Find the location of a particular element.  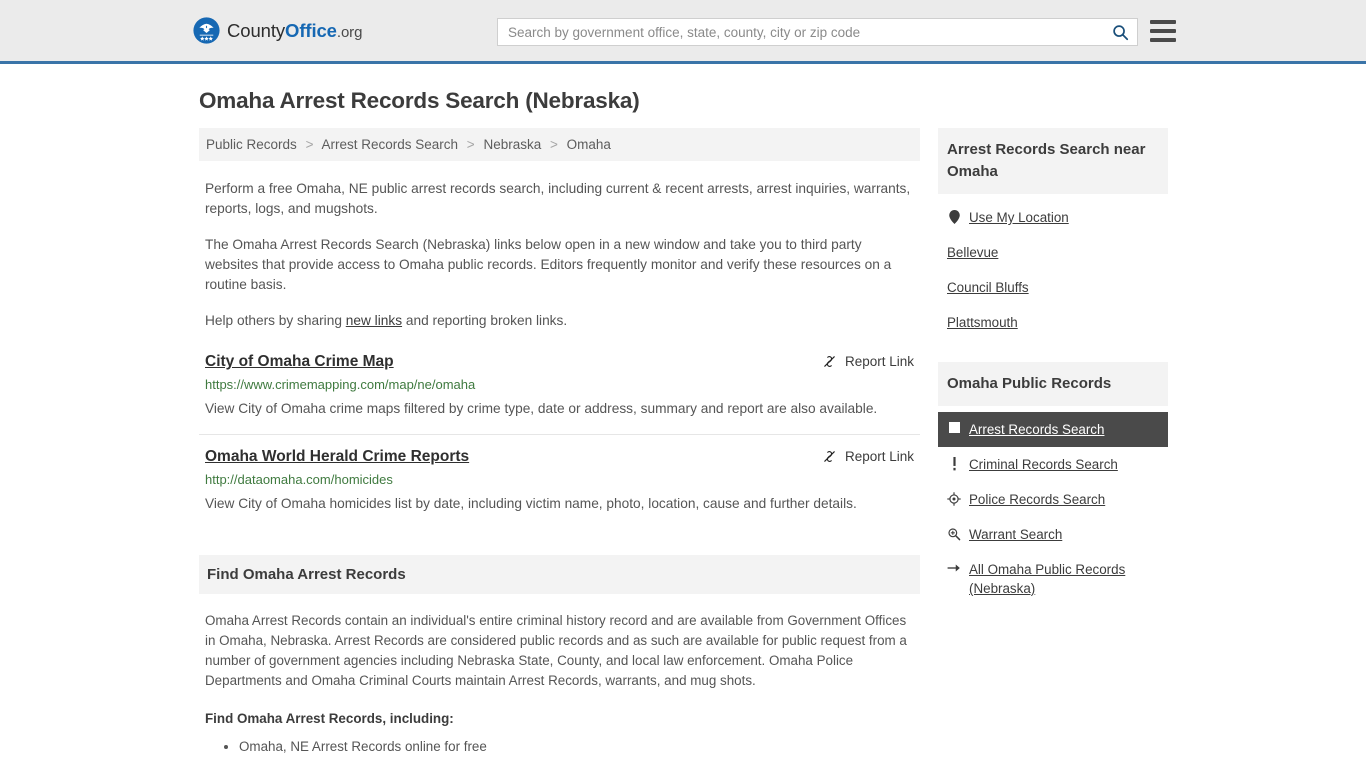

search-input is located at coordinates (800, 32).